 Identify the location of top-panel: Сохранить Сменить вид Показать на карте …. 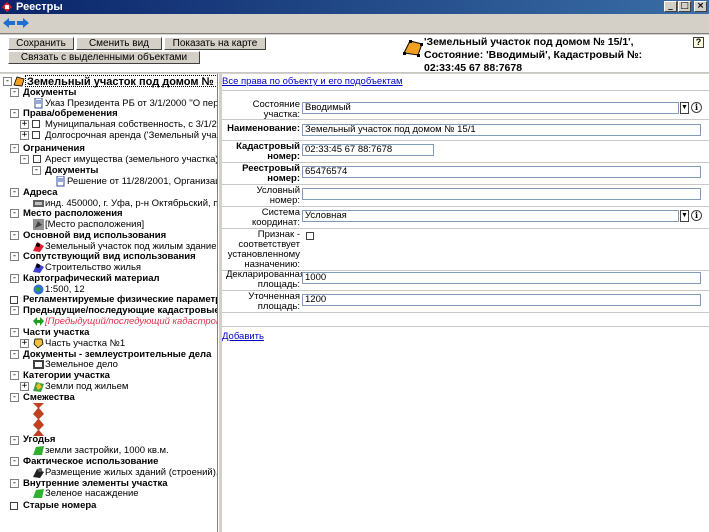
(354, 54).